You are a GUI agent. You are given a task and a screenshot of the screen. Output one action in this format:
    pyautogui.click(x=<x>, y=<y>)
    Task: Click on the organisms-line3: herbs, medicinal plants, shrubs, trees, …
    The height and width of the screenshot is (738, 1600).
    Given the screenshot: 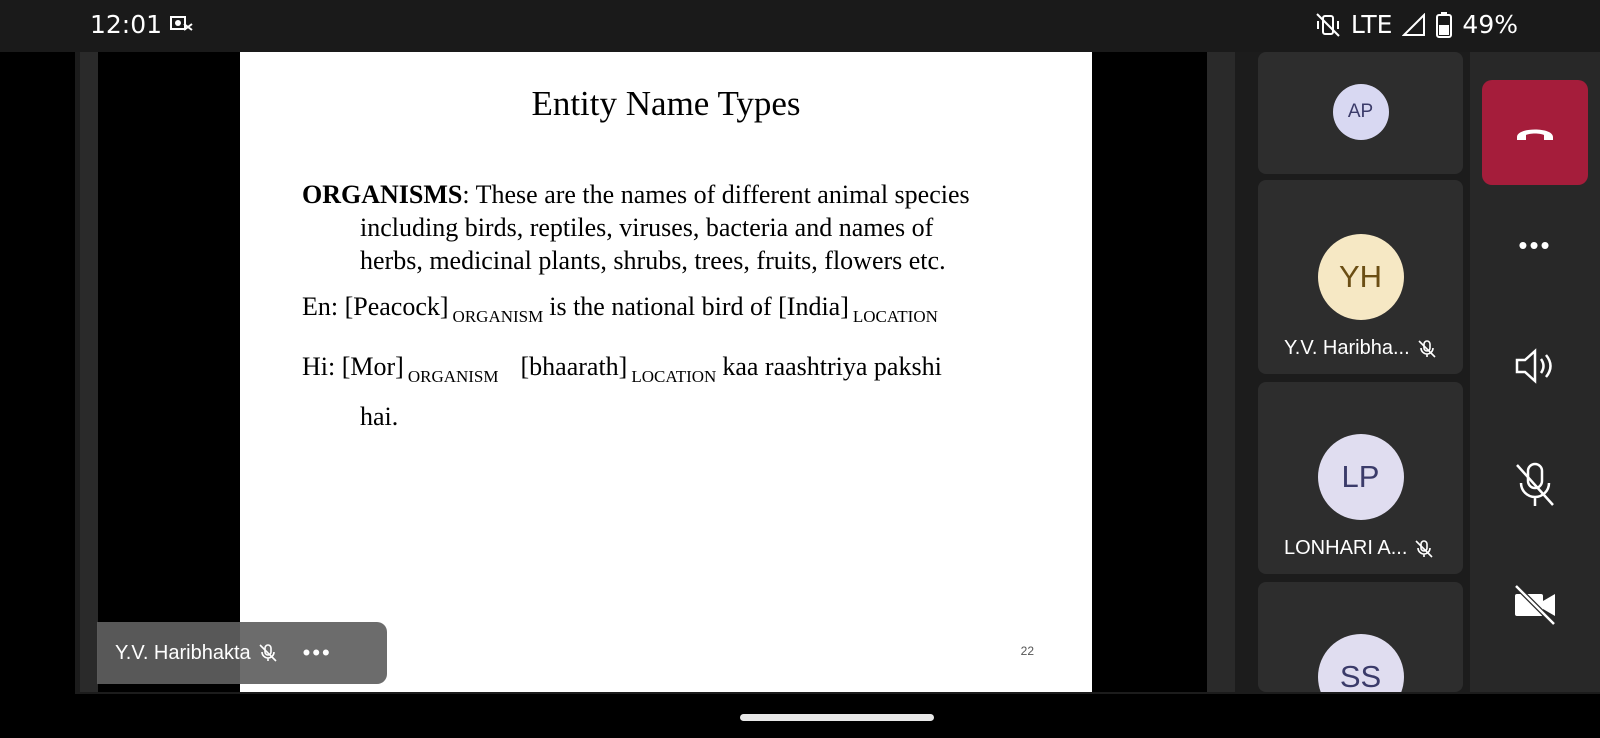 What is the action you would take?
    pyautogui.click(x=653, y=260)
    